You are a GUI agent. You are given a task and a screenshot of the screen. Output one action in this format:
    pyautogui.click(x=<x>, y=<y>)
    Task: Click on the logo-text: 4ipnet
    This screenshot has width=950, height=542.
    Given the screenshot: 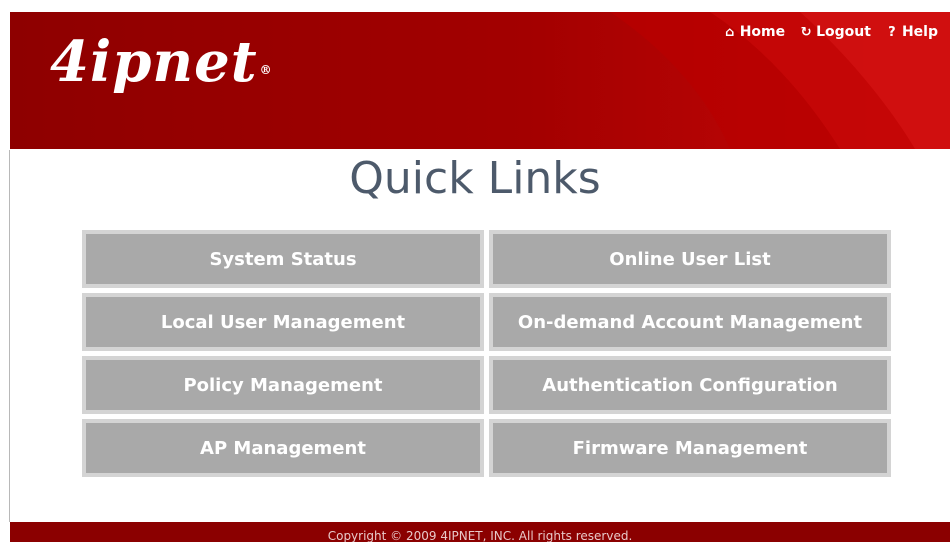 What is the action you would take?
    pyautogui.click(x=154, y=62)
    